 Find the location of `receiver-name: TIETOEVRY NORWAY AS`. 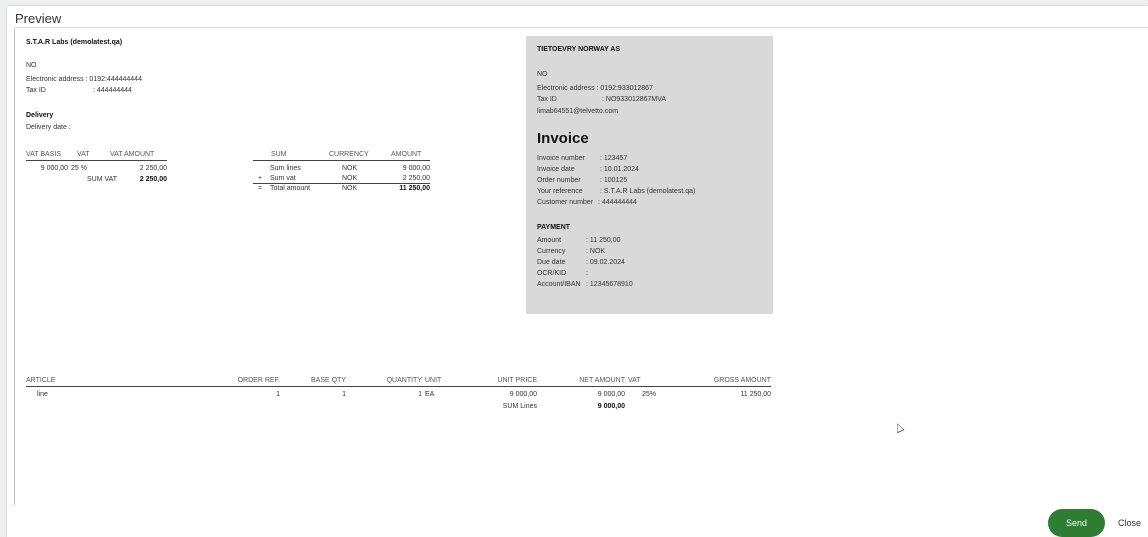

receiver-name: TIETOEVRY NORWAY AS is located at coordinates (579, 49).